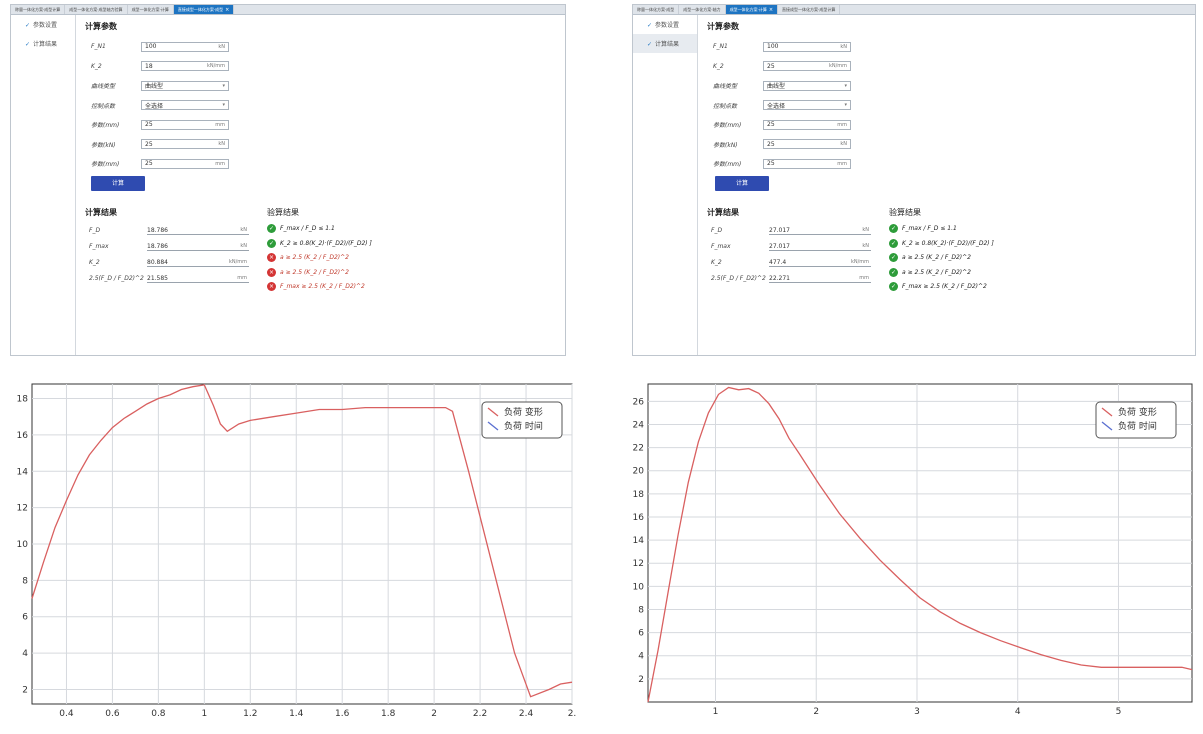 The height and width of the screenshot is (734, 1203). Describe the element at coordinates (204, 9) in the screenshot. I see `tab-3: 直接成型一体化方案·成型 ×` at that location.